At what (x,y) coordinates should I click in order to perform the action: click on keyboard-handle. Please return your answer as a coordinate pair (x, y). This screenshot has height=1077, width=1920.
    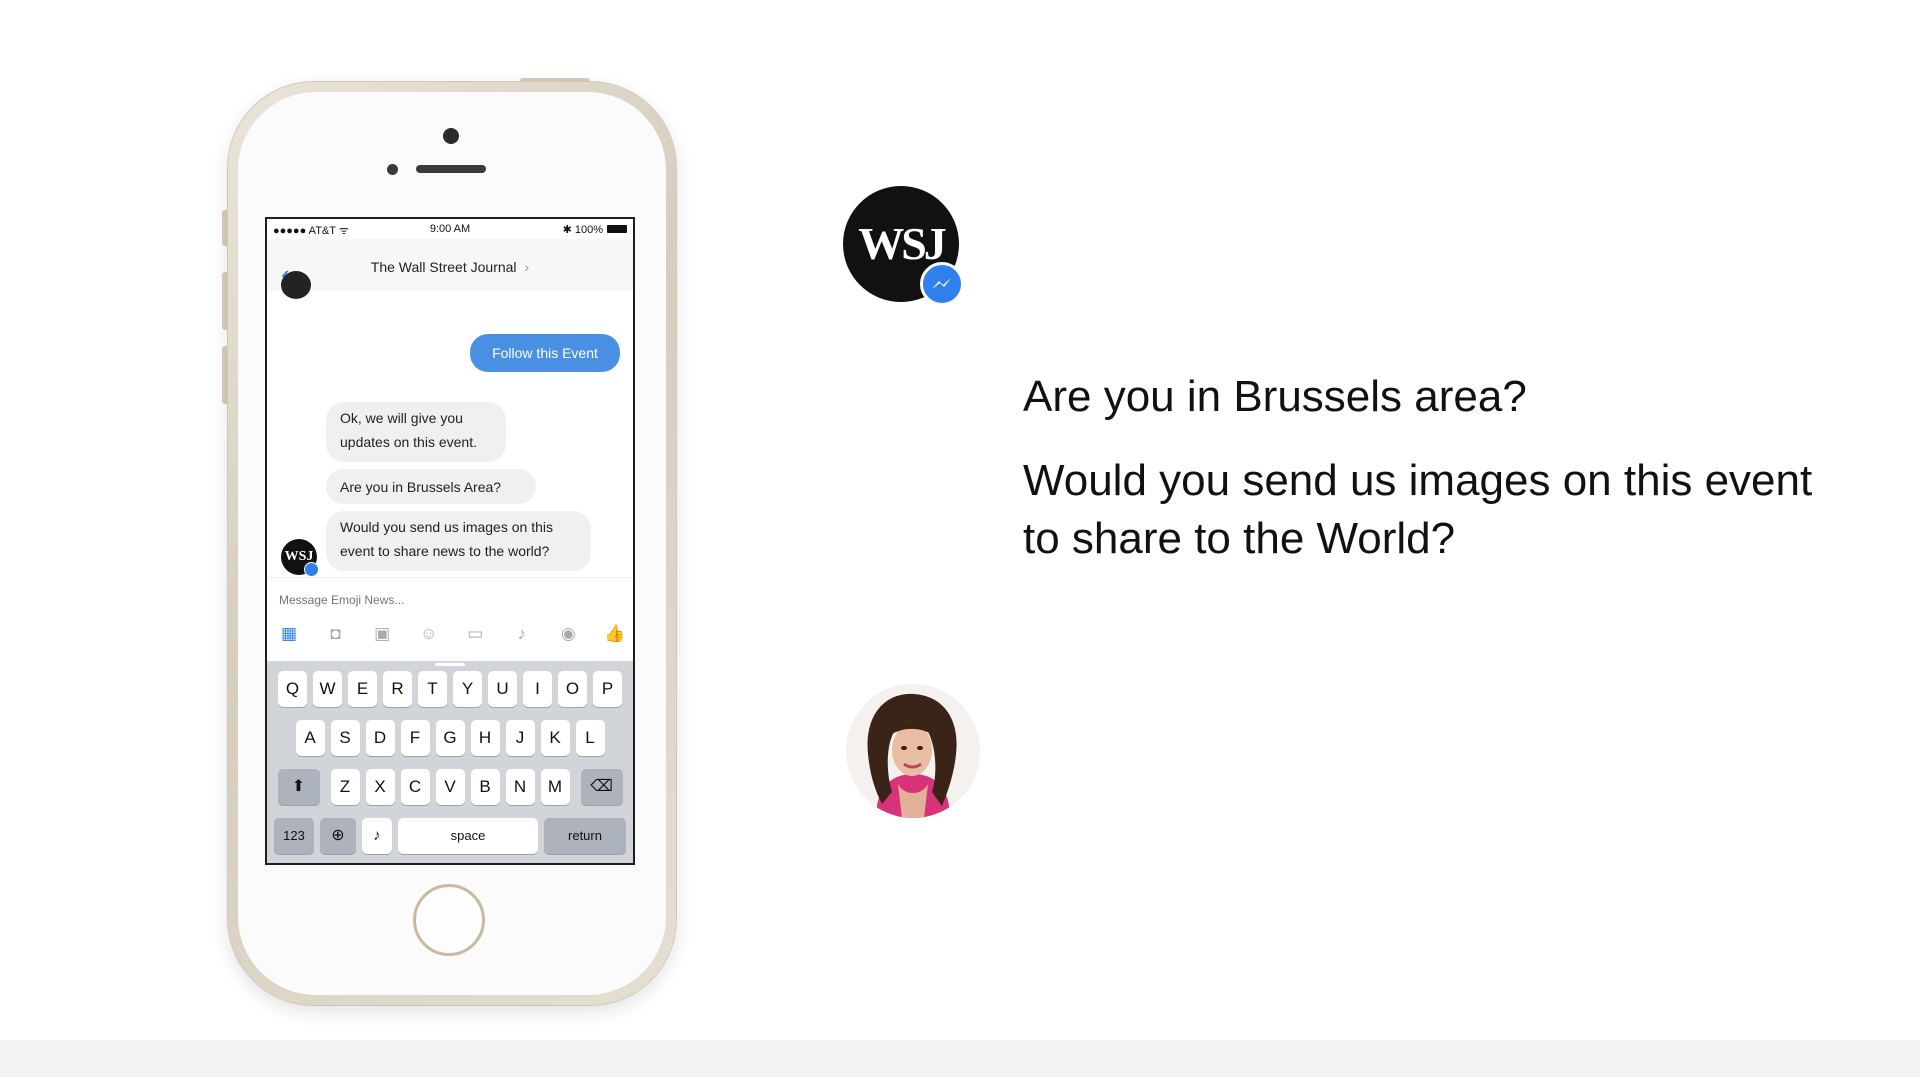
    Looking at the image, I should click on (450, 664).